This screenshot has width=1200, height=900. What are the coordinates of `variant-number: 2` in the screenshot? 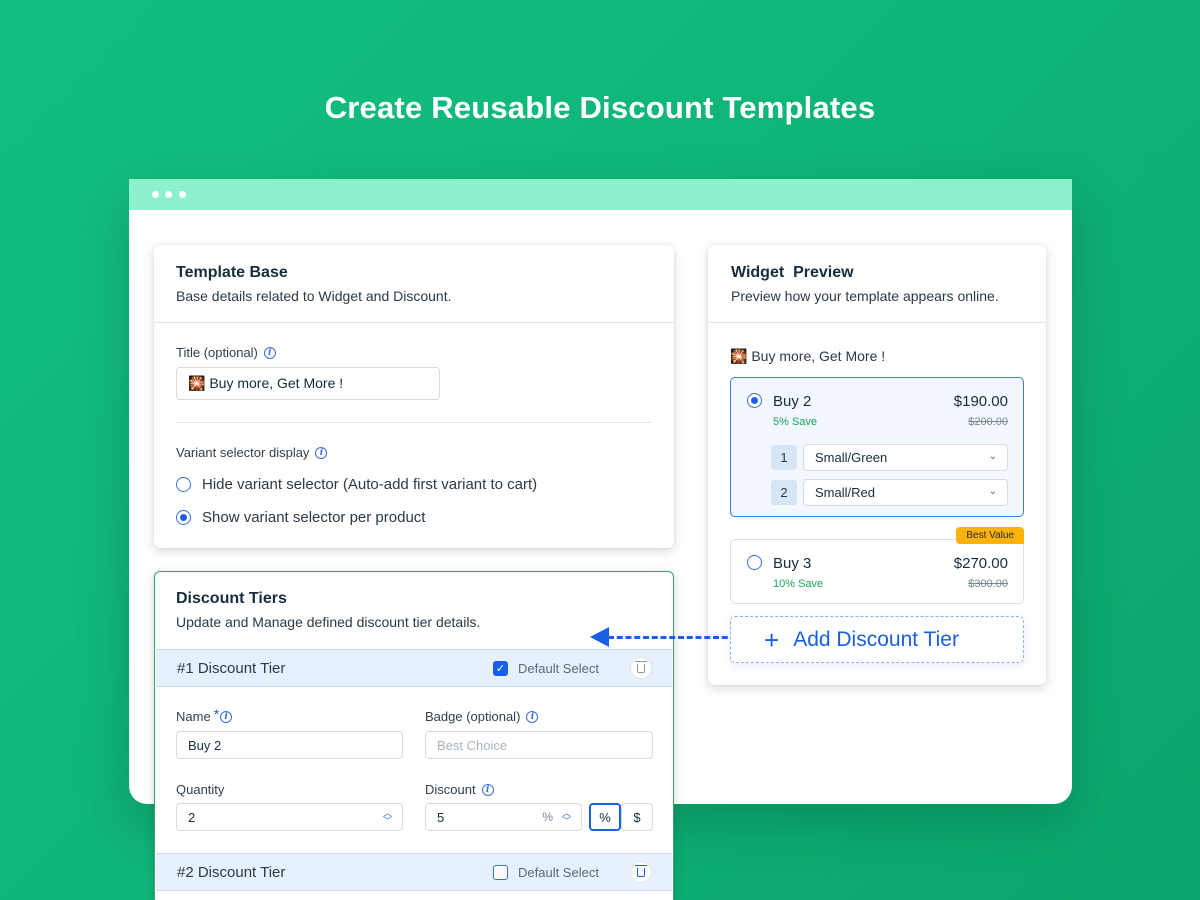 It's located at (784, 492).